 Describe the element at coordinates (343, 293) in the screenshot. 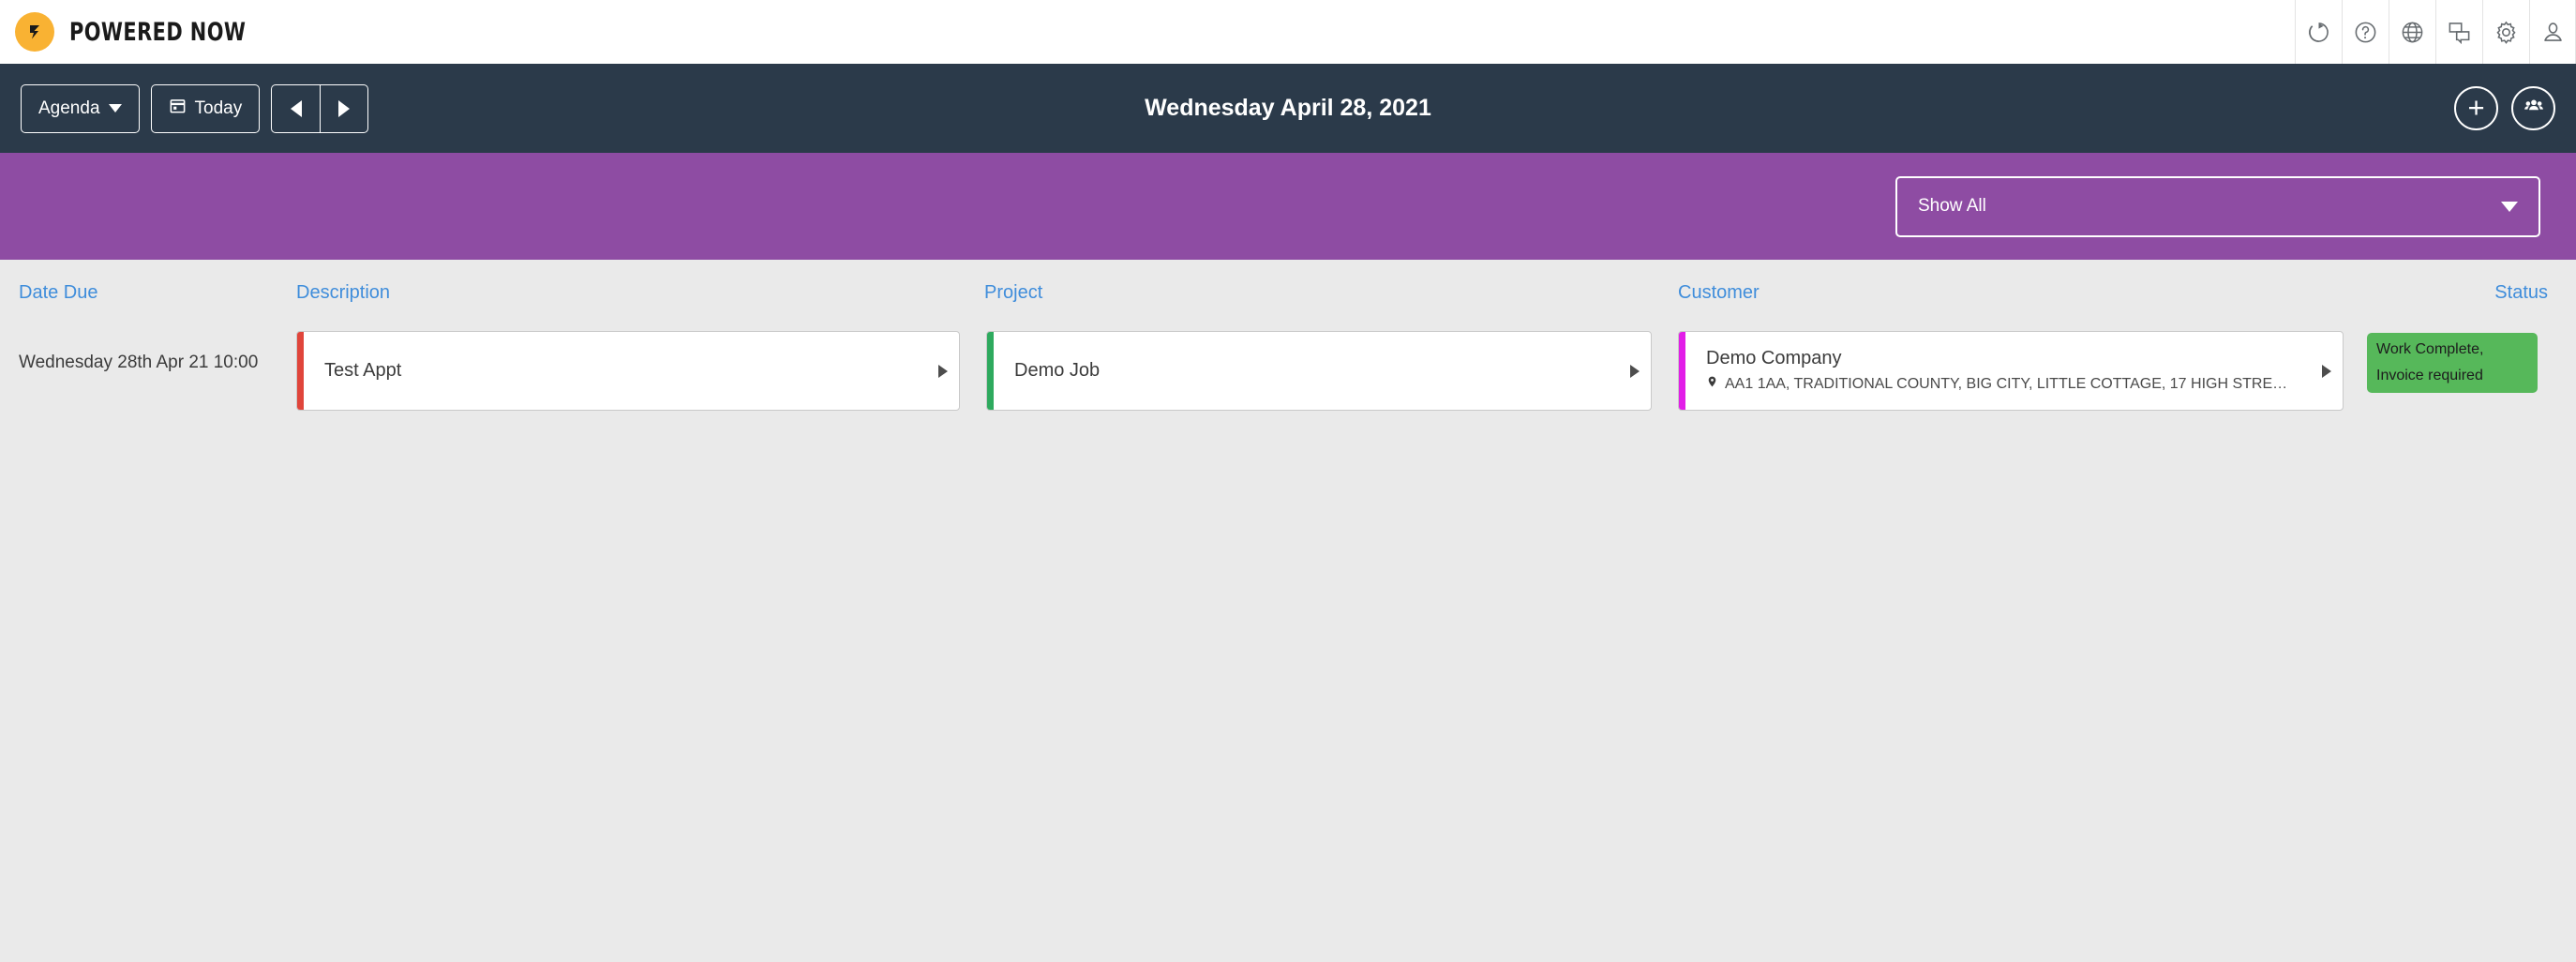

I see `column-header-description: Description` at that location.